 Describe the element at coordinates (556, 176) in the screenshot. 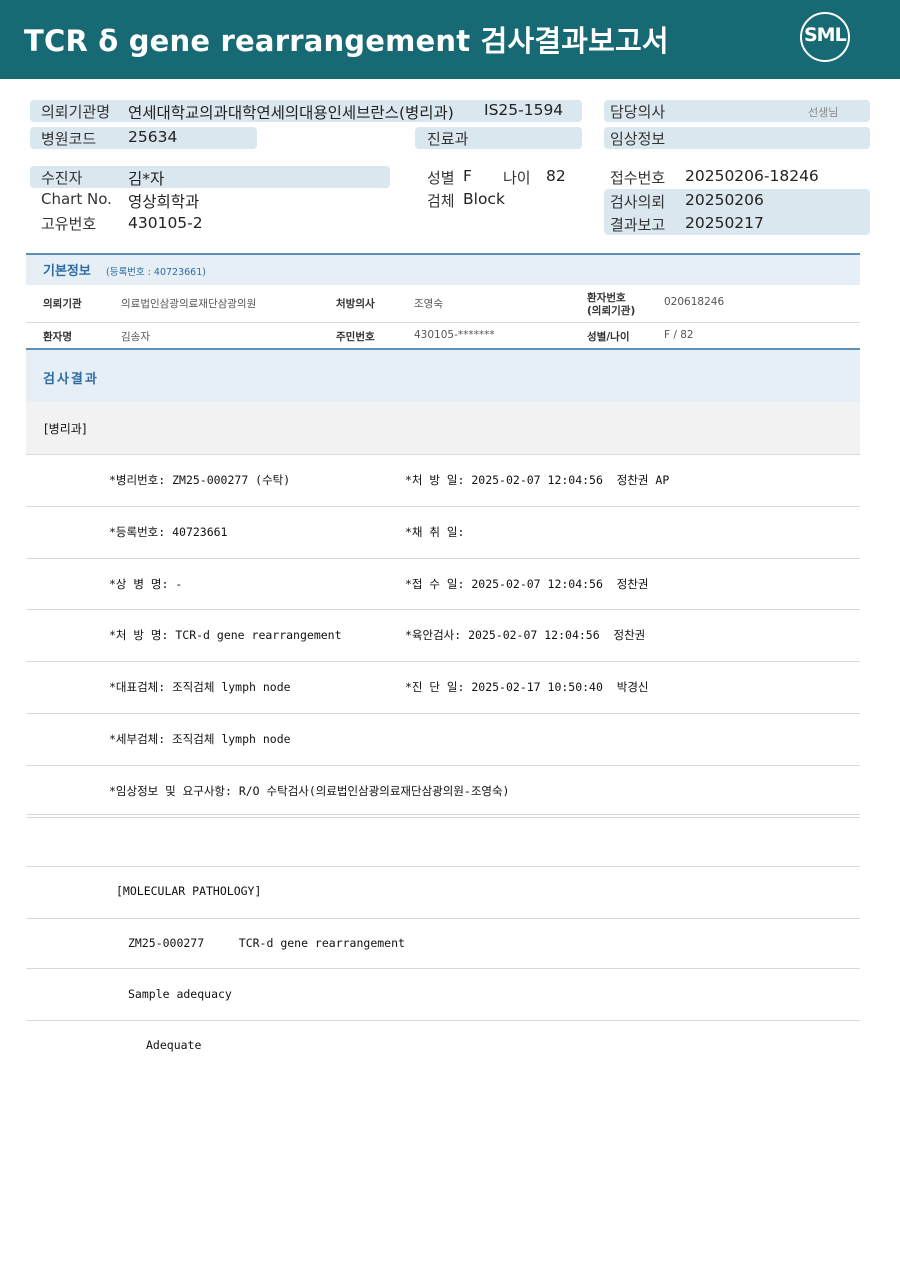

I see `age-value: 82` at that location.